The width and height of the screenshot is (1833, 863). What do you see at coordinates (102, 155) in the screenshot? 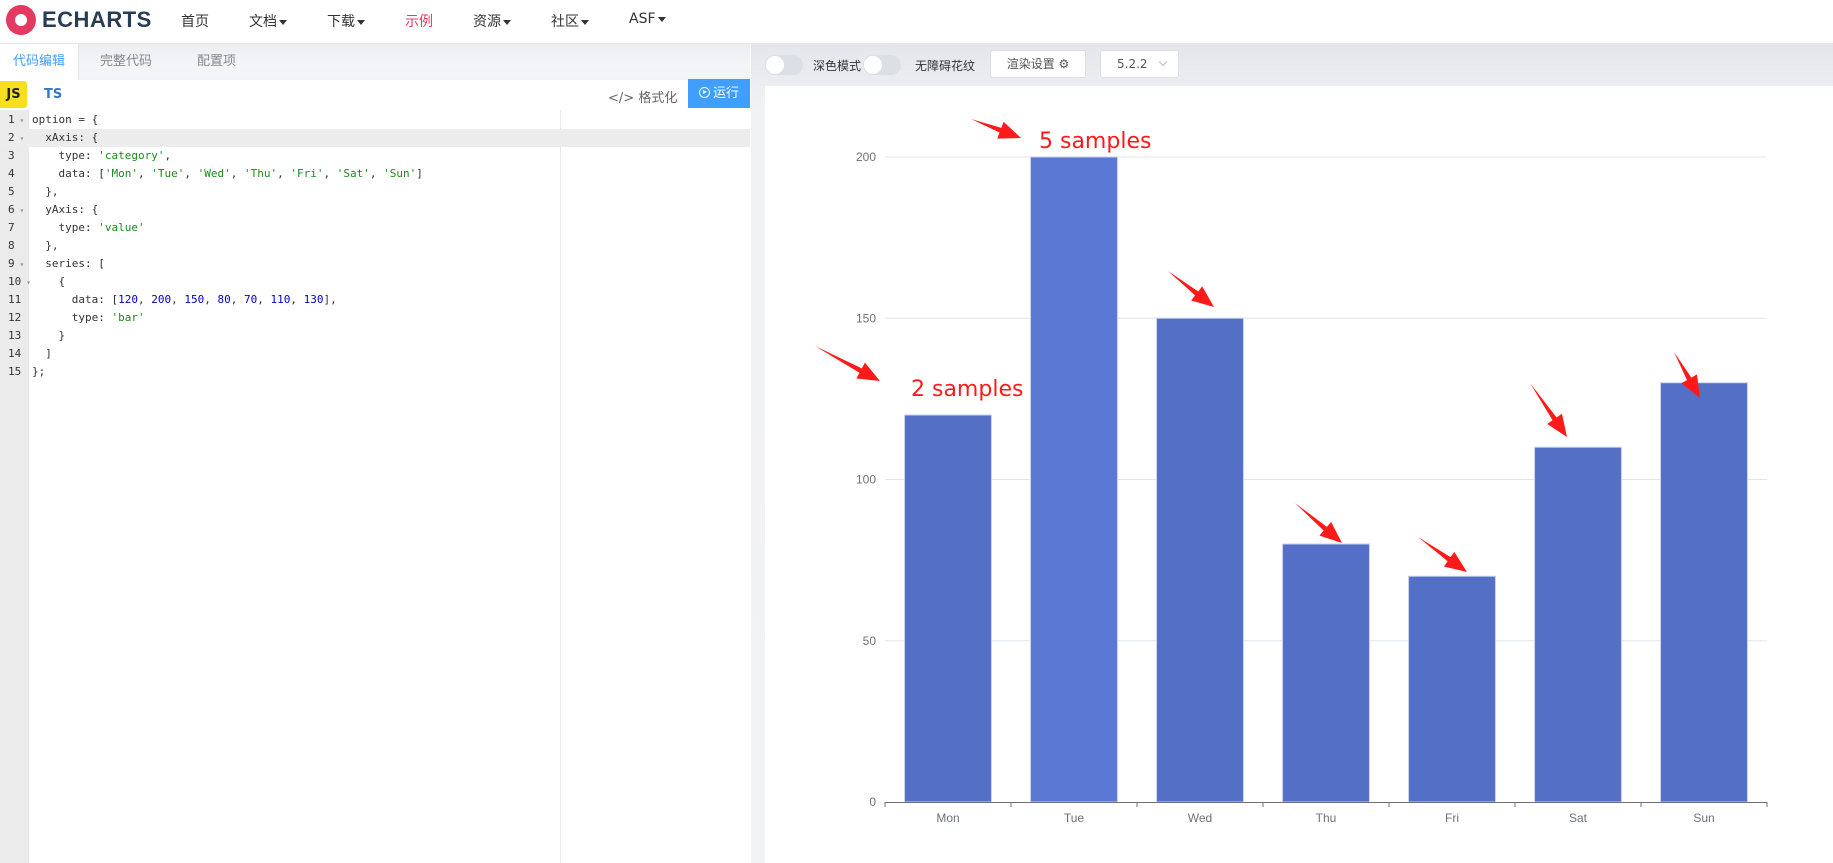
I see `code-text: type: 'category',` at bounding box center [102, 155].